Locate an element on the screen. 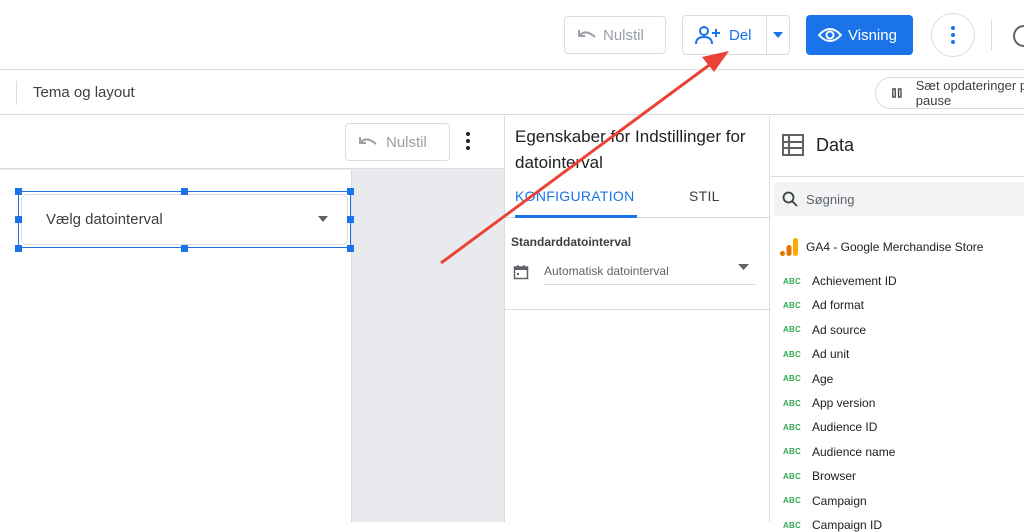 The height and width of the screenshot is (532, 1024). canvas-reset-button: Nulstil is located at coordinates (397, 142).